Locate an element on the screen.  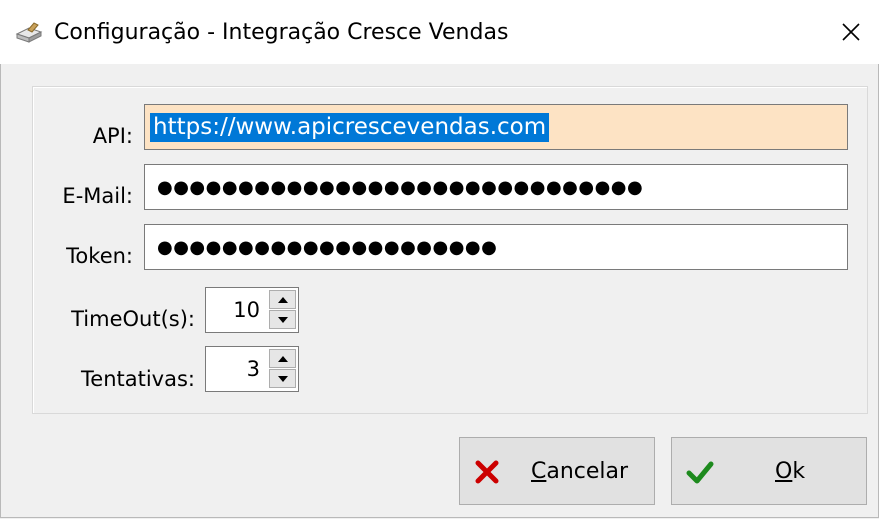
app-icon is located at coordinates (29, 32).